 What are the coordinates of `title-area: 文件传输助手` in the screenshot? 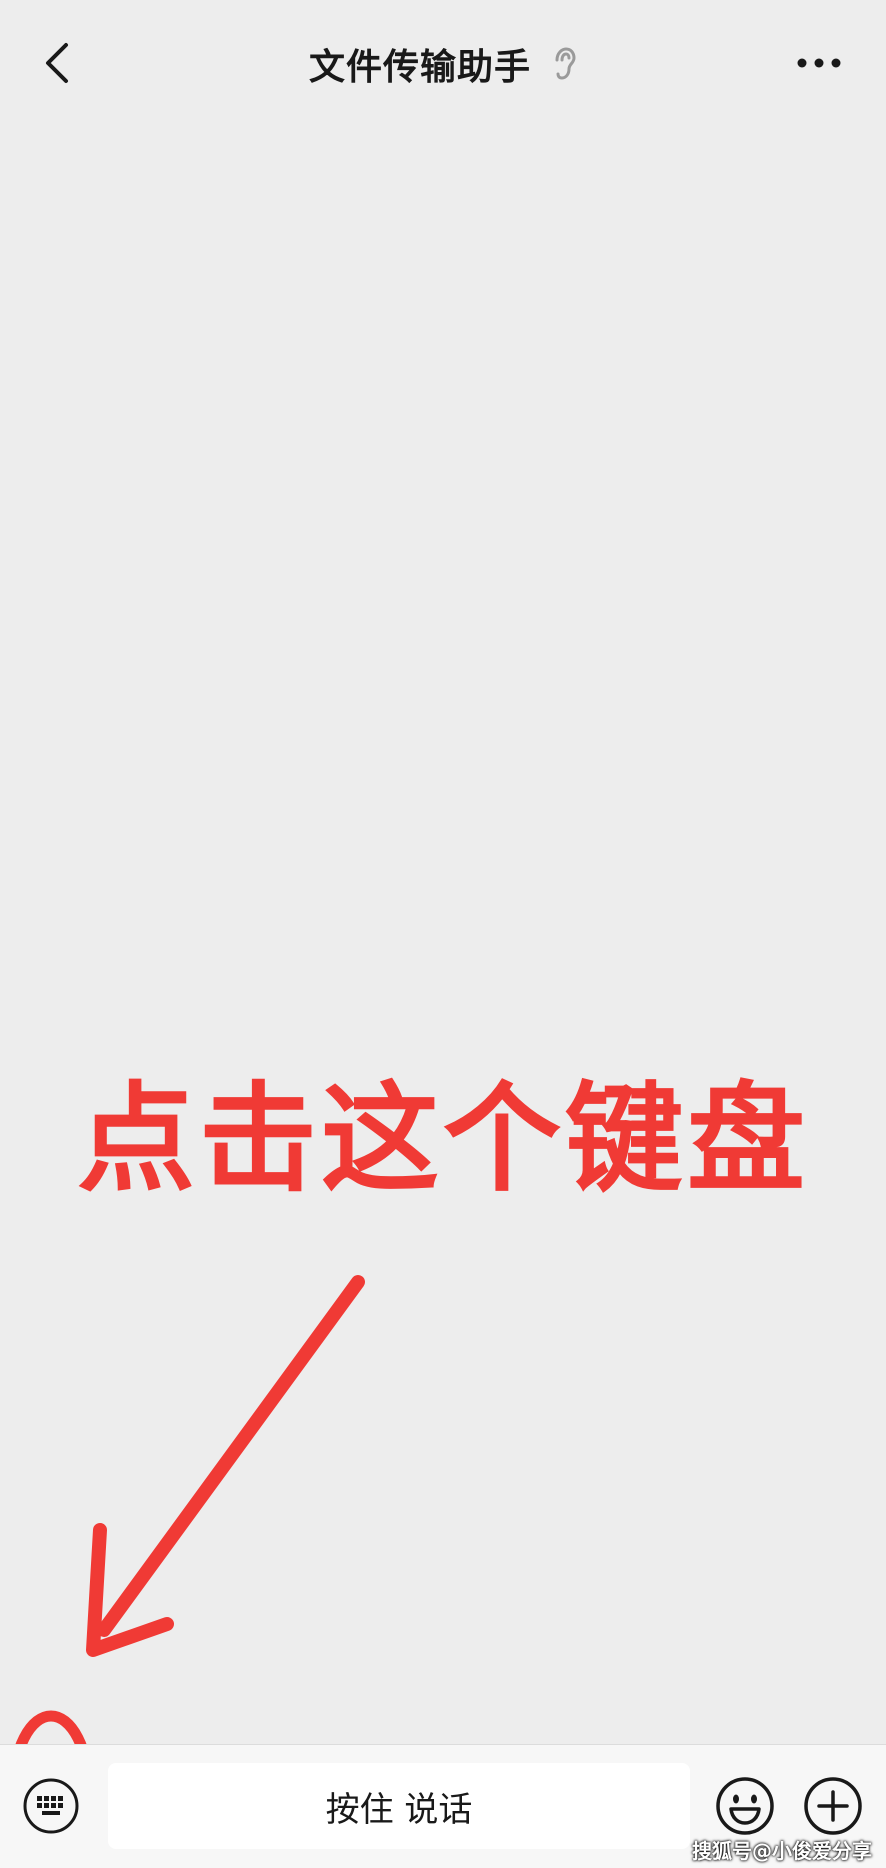 It's located at (443, 64).